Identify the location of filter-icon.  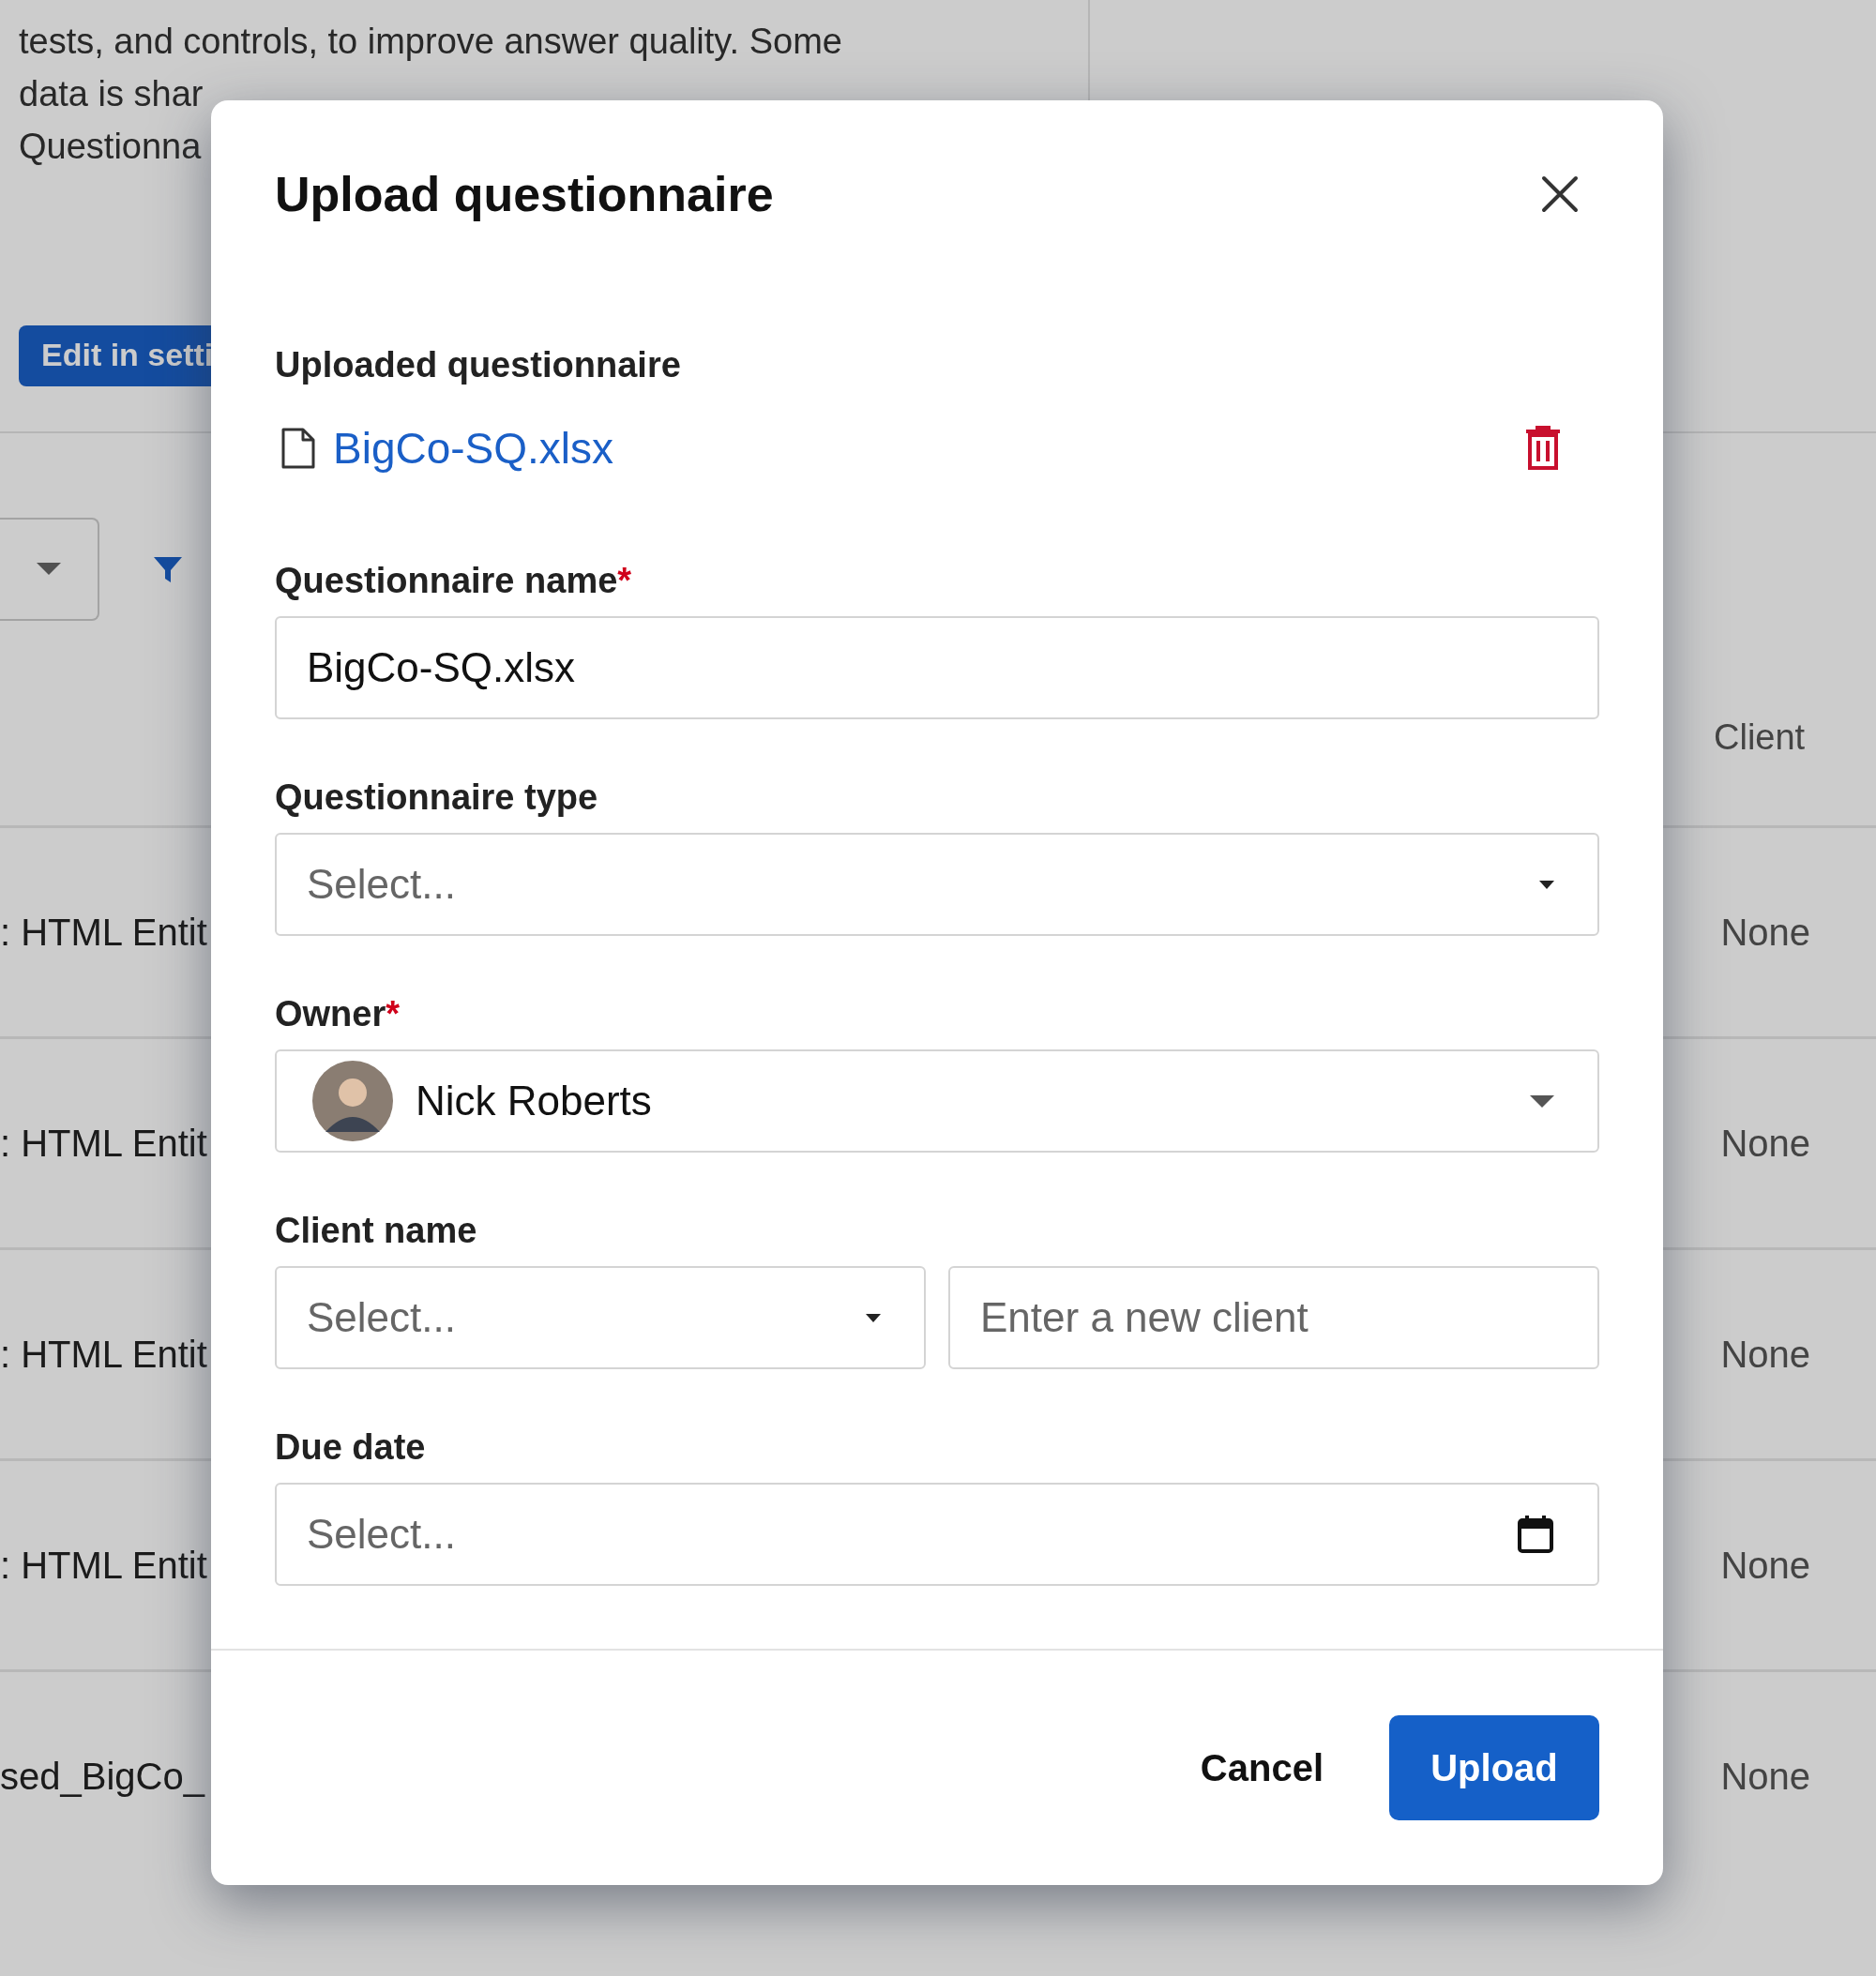
(168, 570).